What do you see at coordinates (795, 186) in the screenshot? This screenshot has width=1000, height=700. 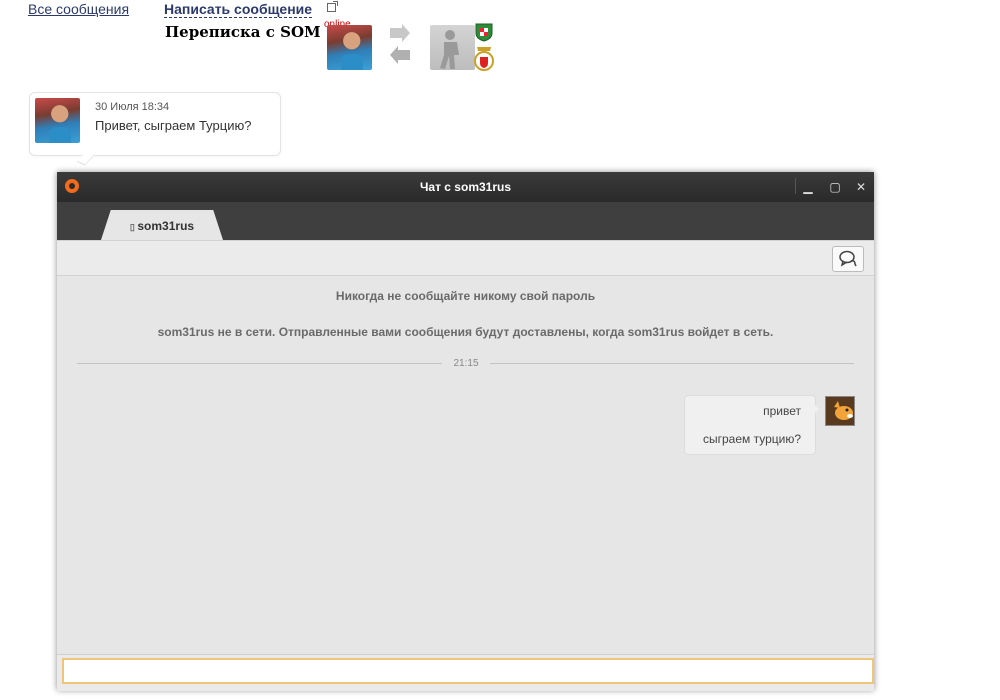 I see `titlebar-divider` at bounding box center [795, 186].